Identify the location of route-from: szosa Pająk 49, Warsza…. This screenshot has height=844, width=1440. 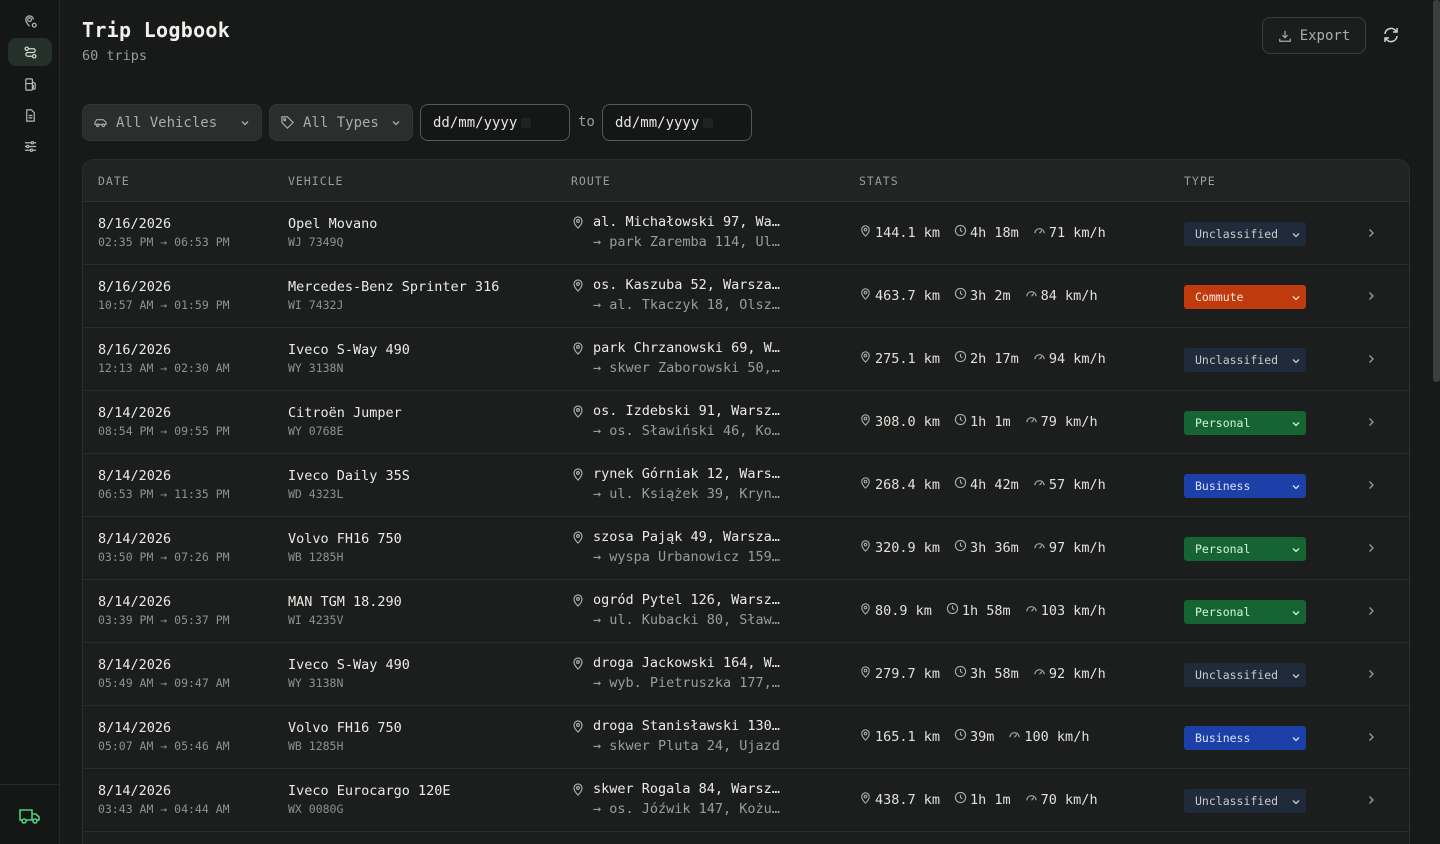
(686, 537).